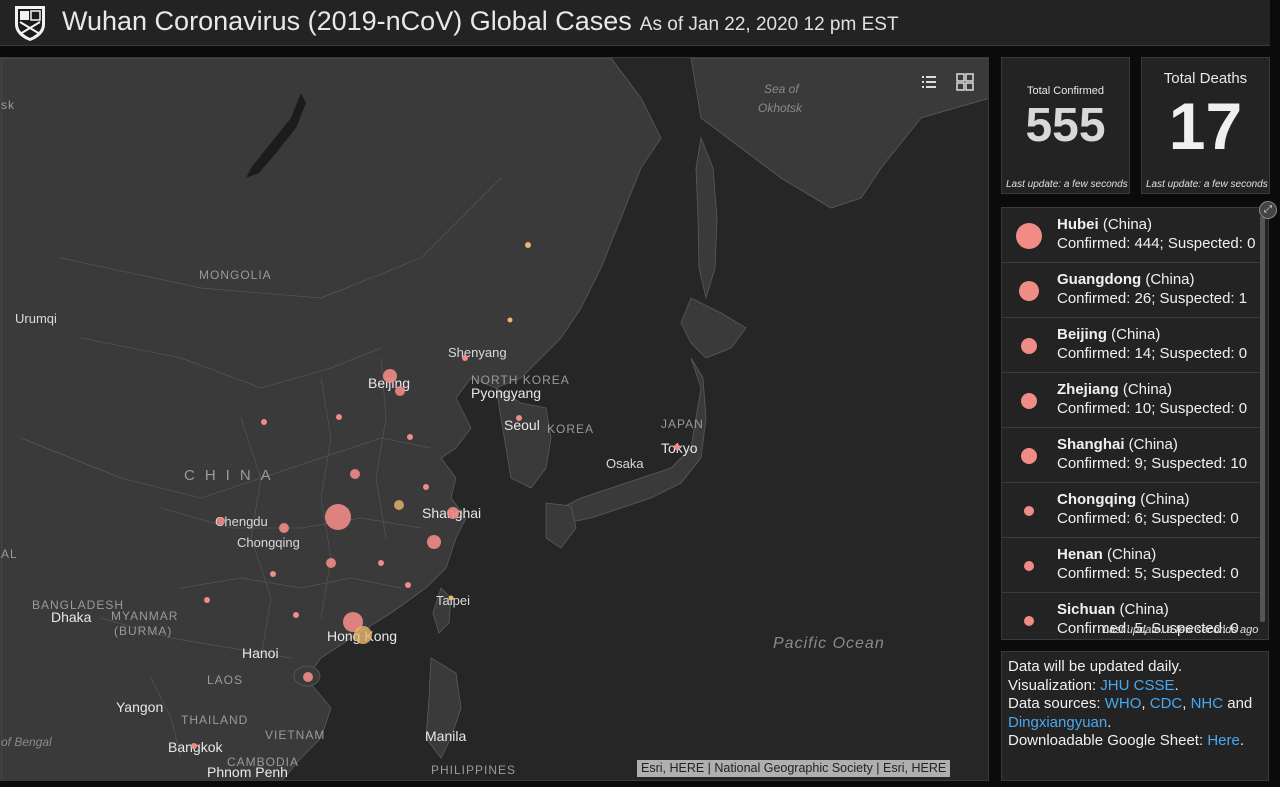  I want to click on bubble-guizhou, so click(273, 574).